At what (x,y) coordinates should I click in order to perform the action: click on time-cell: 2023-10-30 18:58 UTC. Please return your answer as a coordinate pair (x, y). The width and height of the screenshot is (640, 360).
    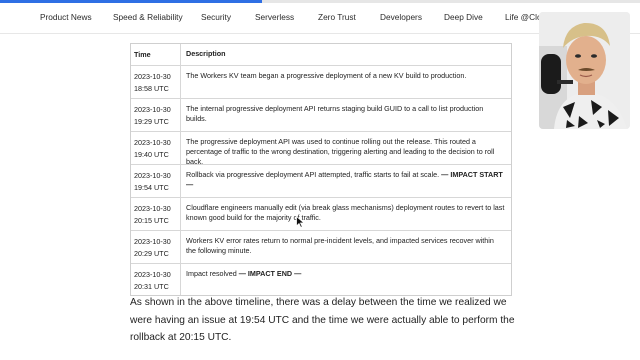
    Looking at the image, I should click on (156, 82).